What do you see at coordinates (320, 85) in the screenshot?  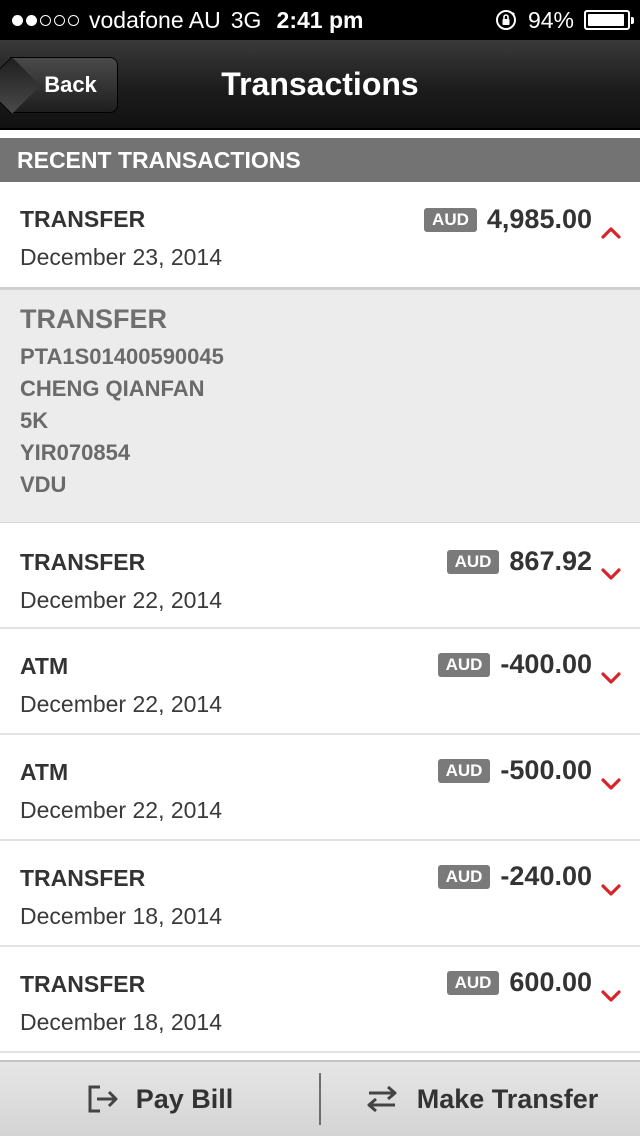 I see `navigation-bar: Transactions Back` at bounding box center [320, 85].